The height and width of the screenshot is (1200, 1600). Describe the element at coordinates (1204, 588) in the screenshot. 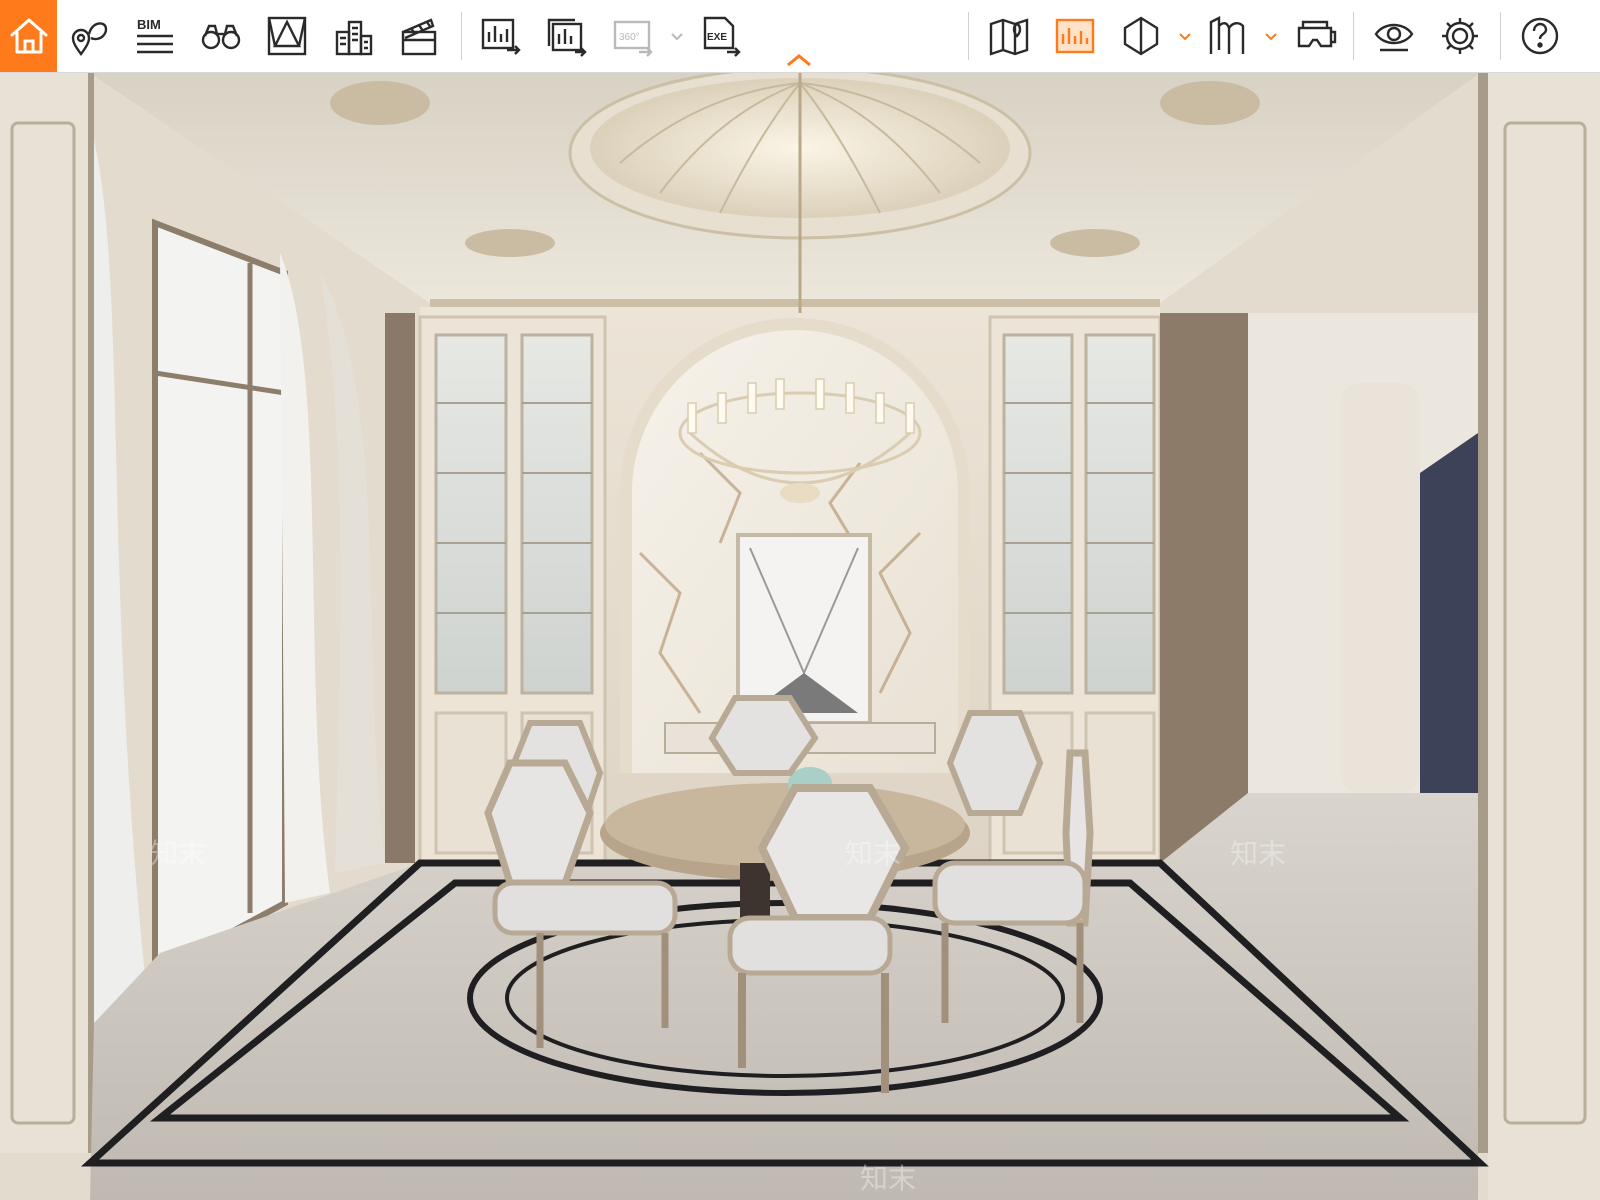

I see `right-pillar` at that location.